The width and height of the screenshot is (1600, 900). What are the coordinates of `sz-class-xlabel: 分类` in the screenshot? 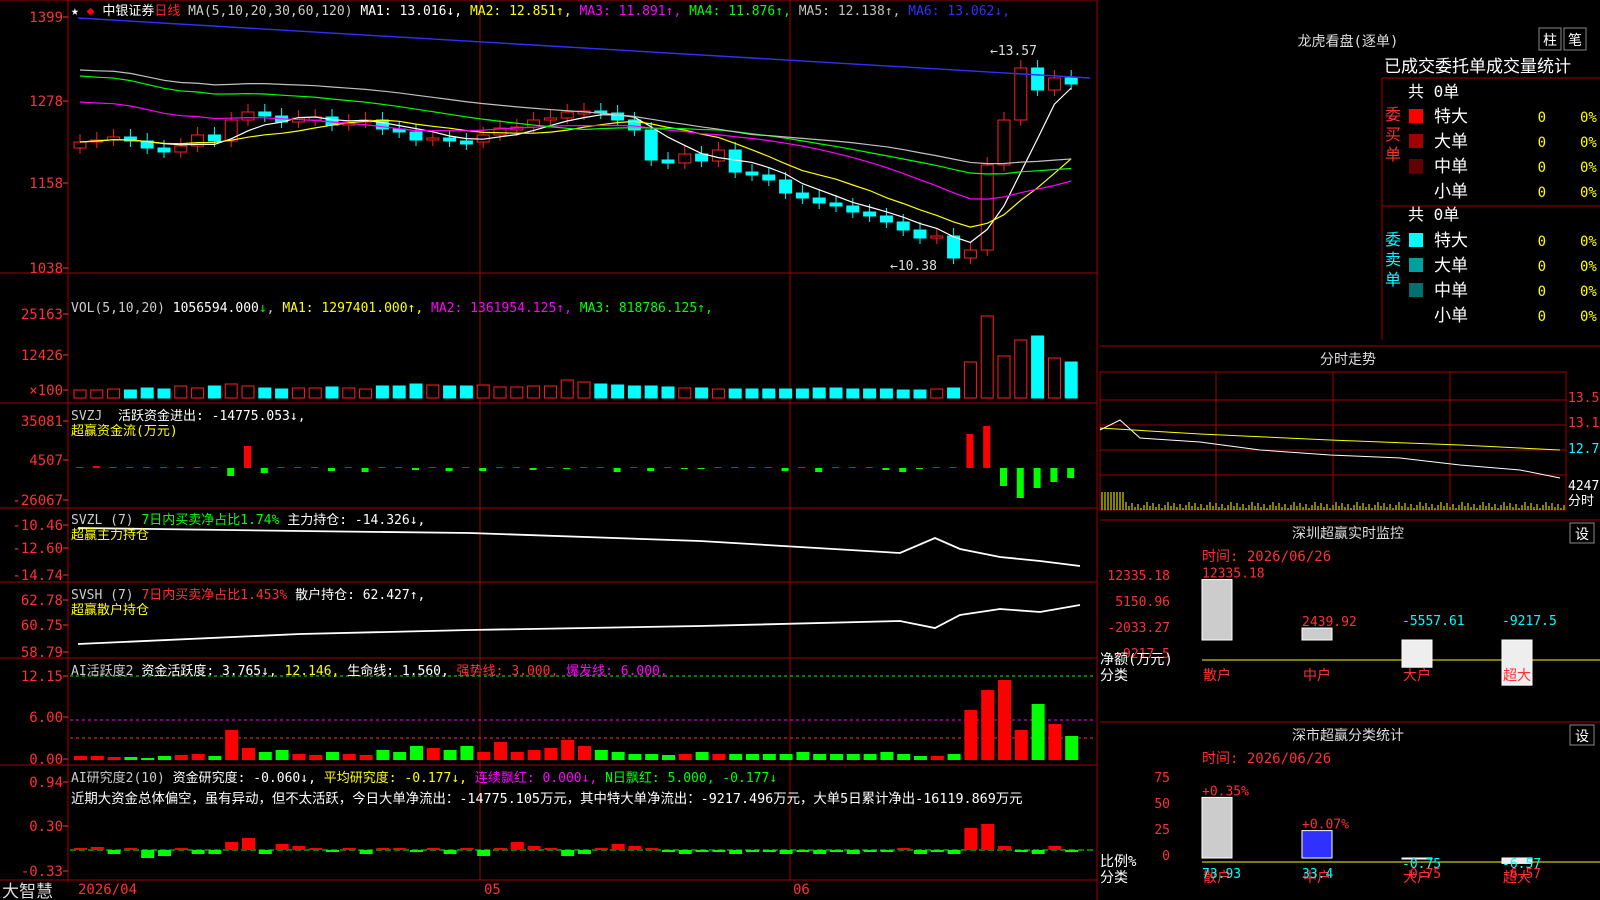 It's located at (1114, 878).